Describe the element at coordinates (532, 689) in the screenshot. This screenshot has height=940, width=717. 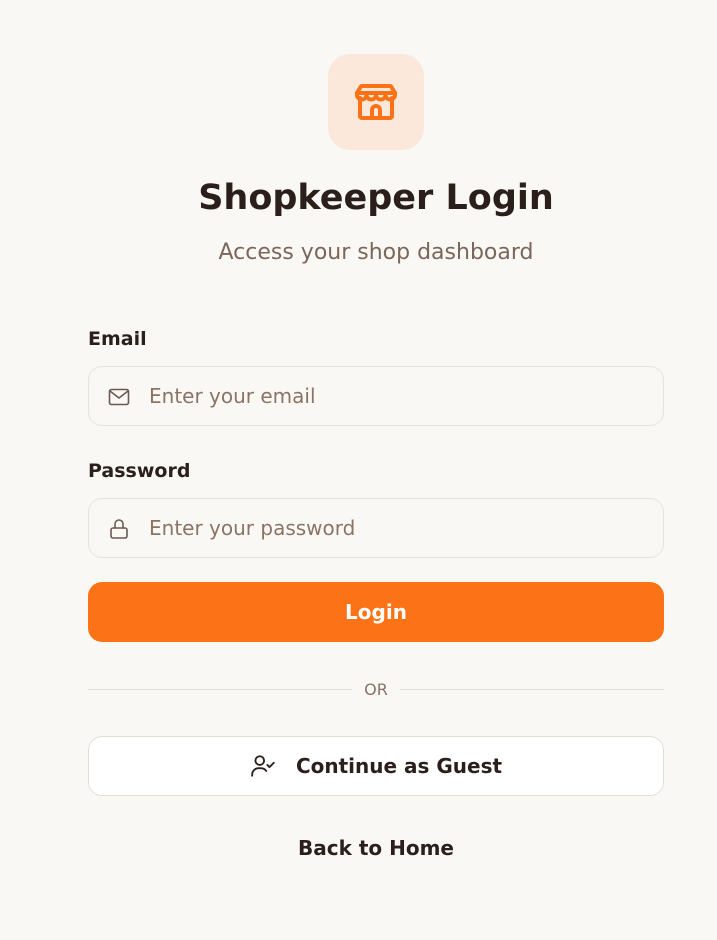
I see `divider-line-right` at that location.